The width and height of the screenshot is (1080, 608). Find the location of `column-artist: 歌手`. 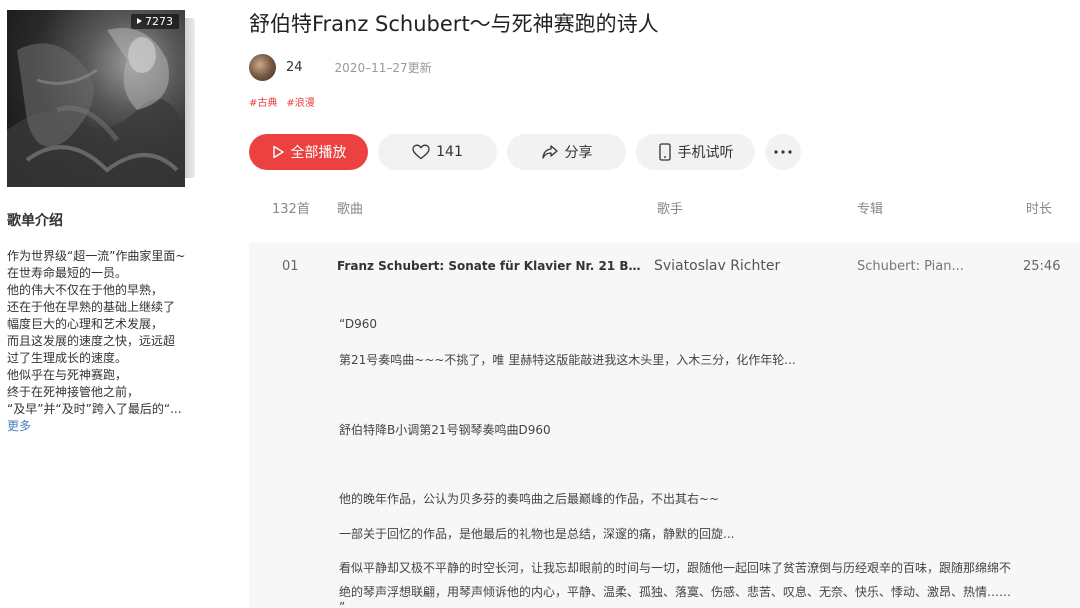

column-artist: 歌手 is located at coordinates (670, 207).